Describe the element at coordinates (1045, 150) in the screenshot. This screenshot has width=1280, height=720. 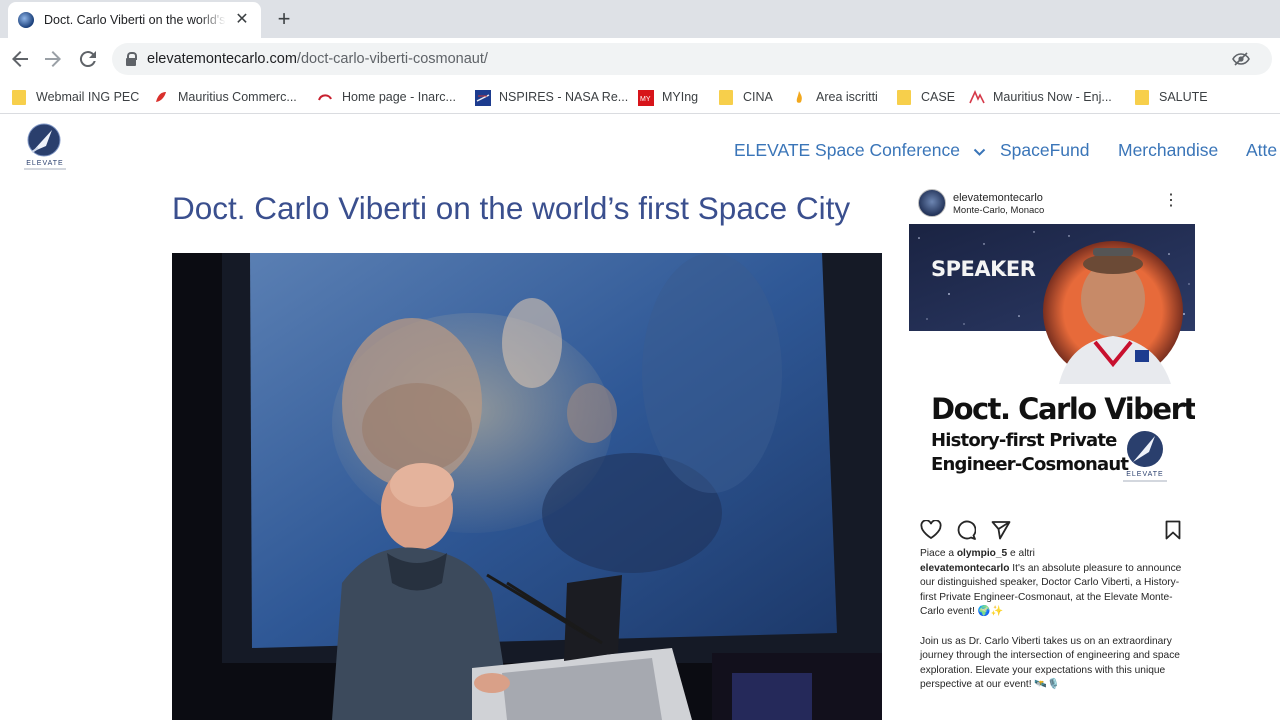
I see `nav-spacefund: SpaceFund` at that location.